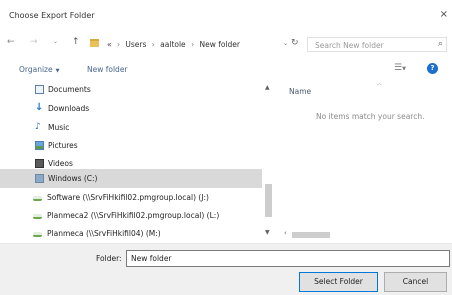 The image size is (452, 295). I want to click on music-icon: ♪, so click(38, 127).